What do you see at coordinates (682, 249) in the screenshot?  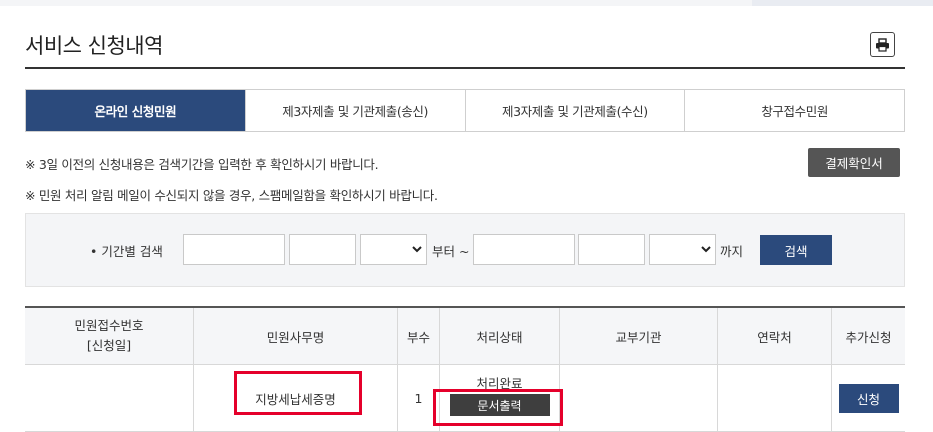 I see `end-day-select` at bounding box center [682, 249].